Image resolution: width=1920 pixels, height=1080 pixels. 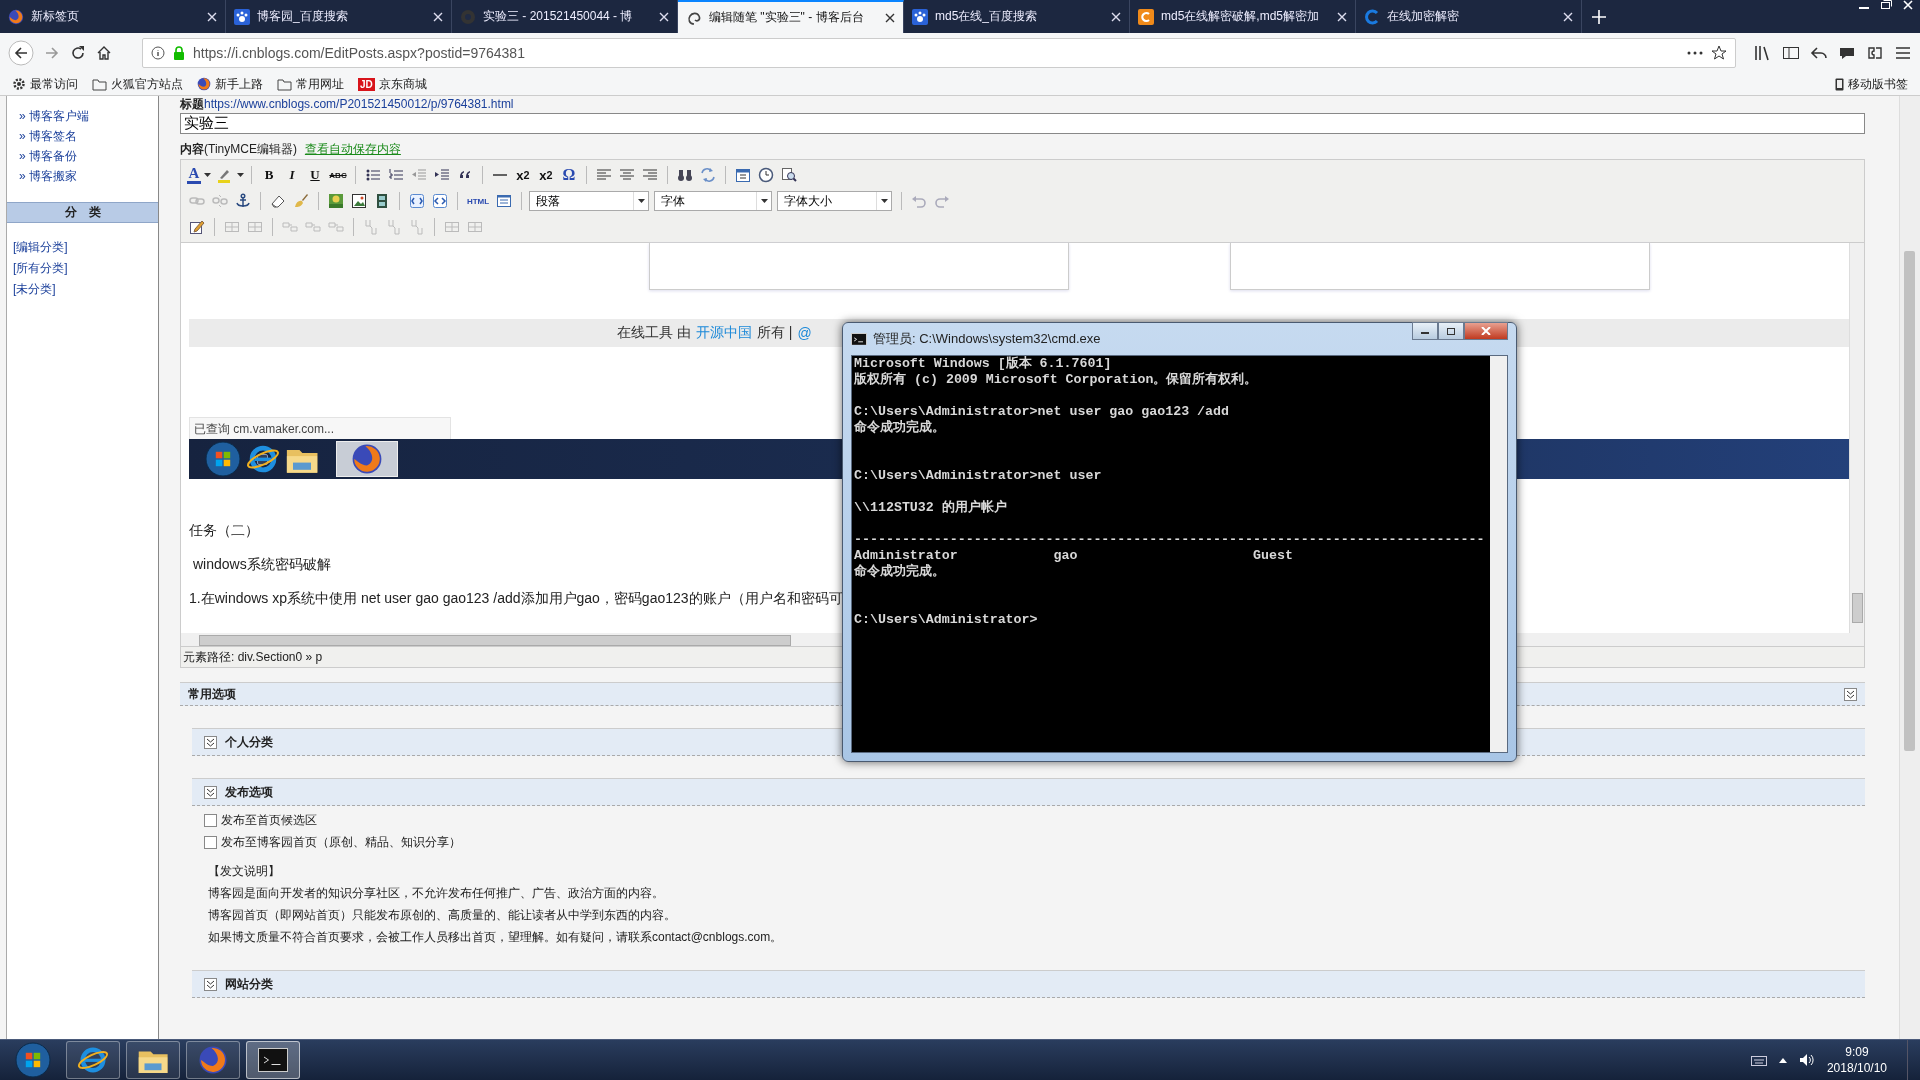 I want to click on note-text: 如果博文质量不符合首页要求，会被工作人员移出首页，望理解。如有疑问，请联系contact@cnblogs.com。, so click(x=496, y=937).